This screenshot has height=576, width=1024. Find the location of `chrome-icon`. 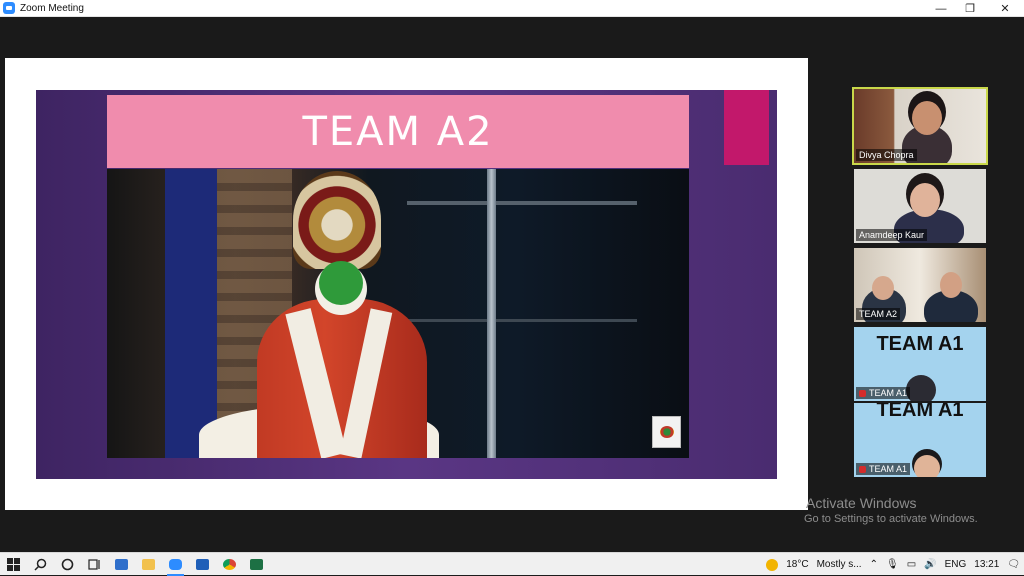

chrome-icon is located at coordinates (229, 564).